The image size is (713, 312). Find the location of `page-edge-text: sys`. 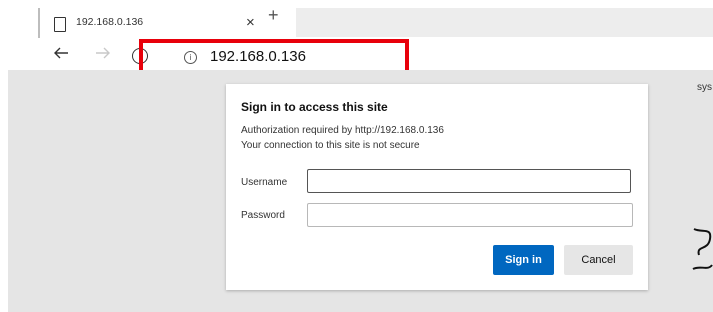

page-edge-text: sys is located at coordinates (704, 87).